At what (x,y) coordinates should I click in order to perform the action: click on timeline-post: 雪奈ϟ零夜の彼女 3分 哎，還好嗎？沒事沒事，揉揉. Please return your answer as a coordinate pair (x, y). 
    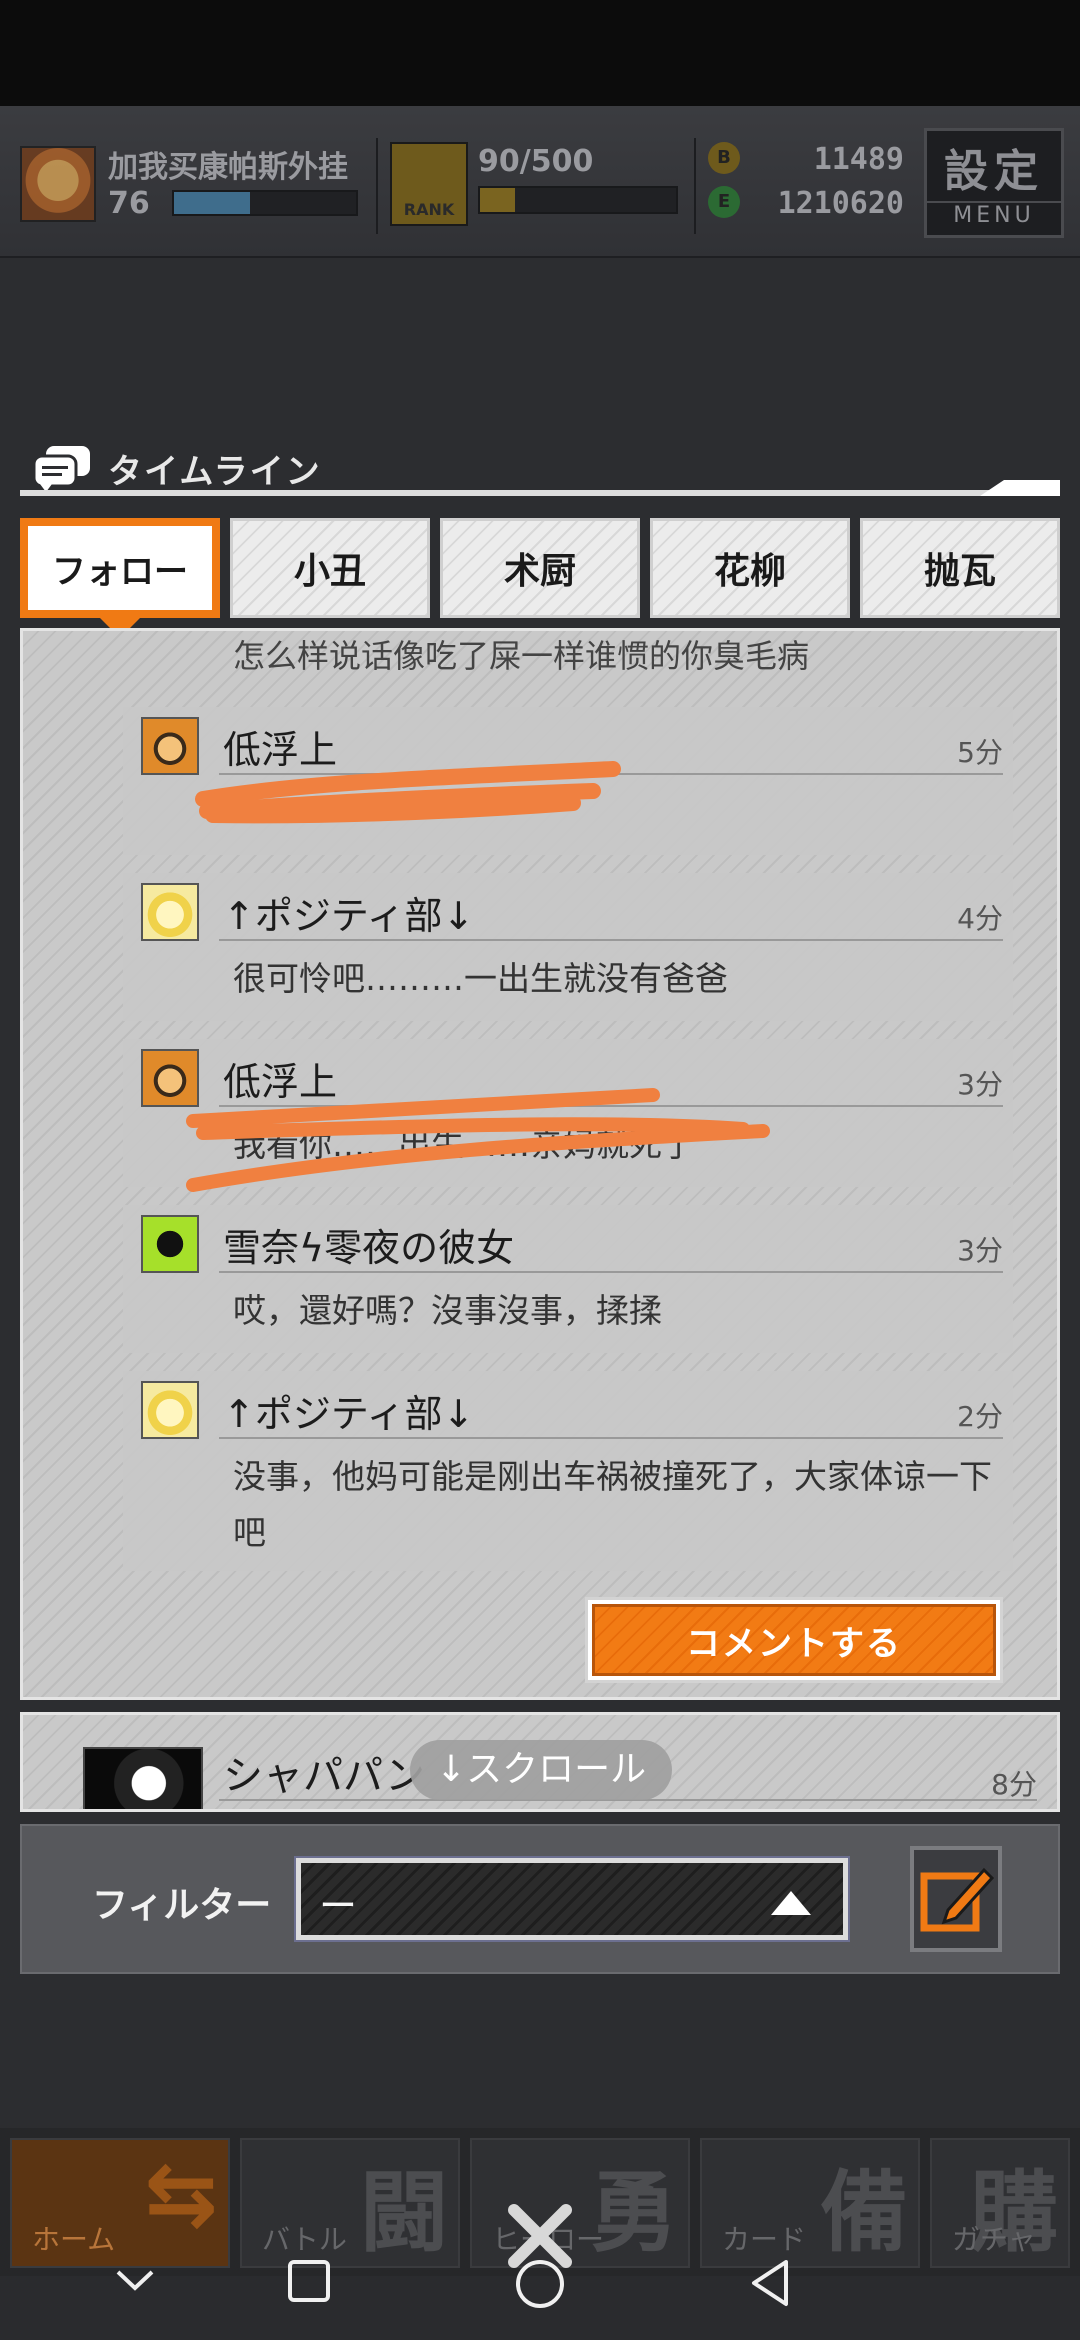
    Looking at the image, I should click on (568, 1279).